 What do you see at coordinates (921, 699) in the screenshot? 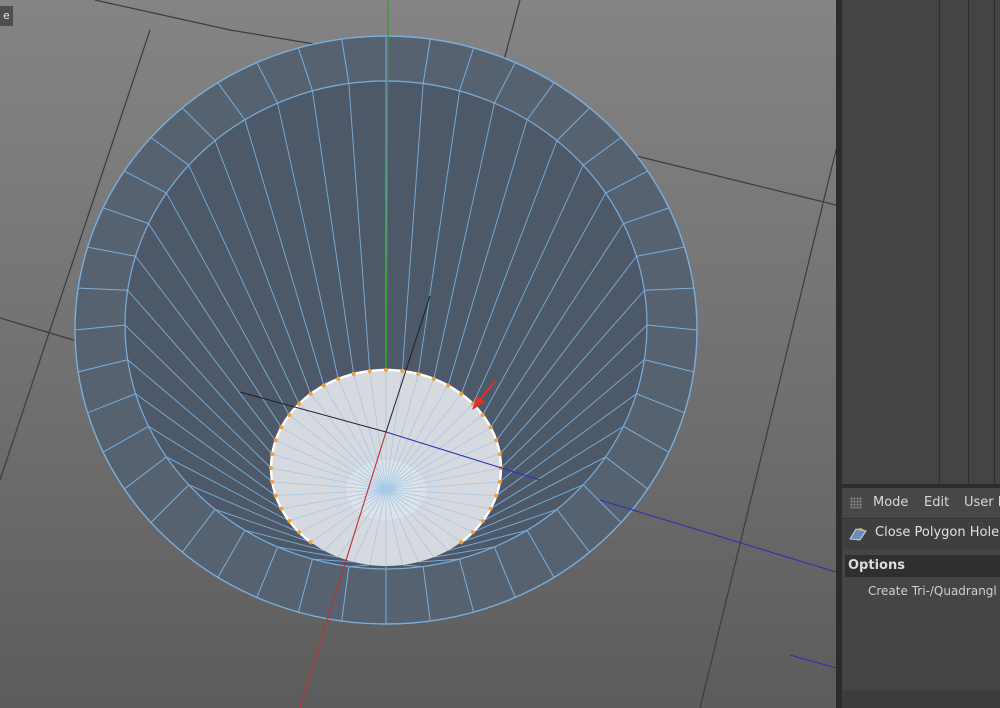
I see `attribute-panel-bottom` at bounding box center [921, 699].